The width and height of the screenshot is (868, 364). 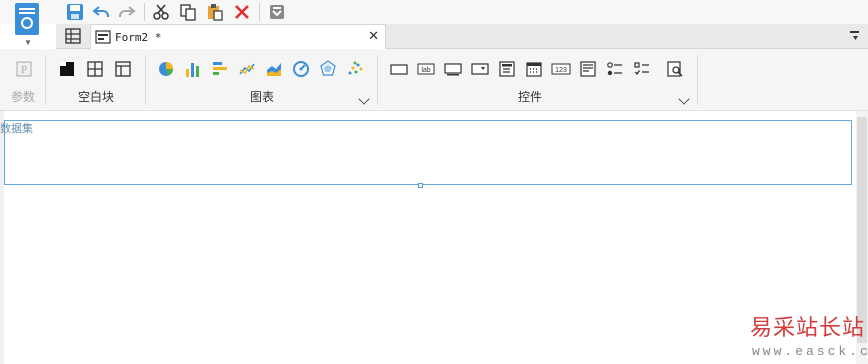 What do you see at coordinates (75, 12) in the screenshot?
I see `save-icon` at bounding box center [75, 12].